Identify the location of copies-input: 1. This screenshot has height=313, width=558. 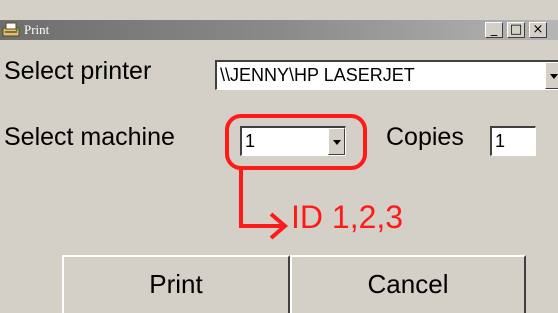
(513, 141).